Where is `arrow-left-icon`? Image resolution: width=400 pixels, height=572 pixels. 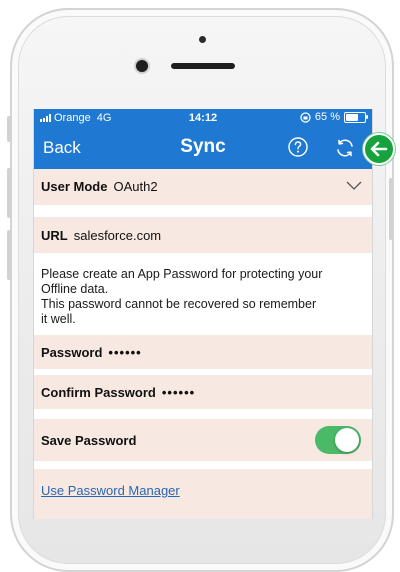
arrow-left-icon is located at coordinates (379, 149).